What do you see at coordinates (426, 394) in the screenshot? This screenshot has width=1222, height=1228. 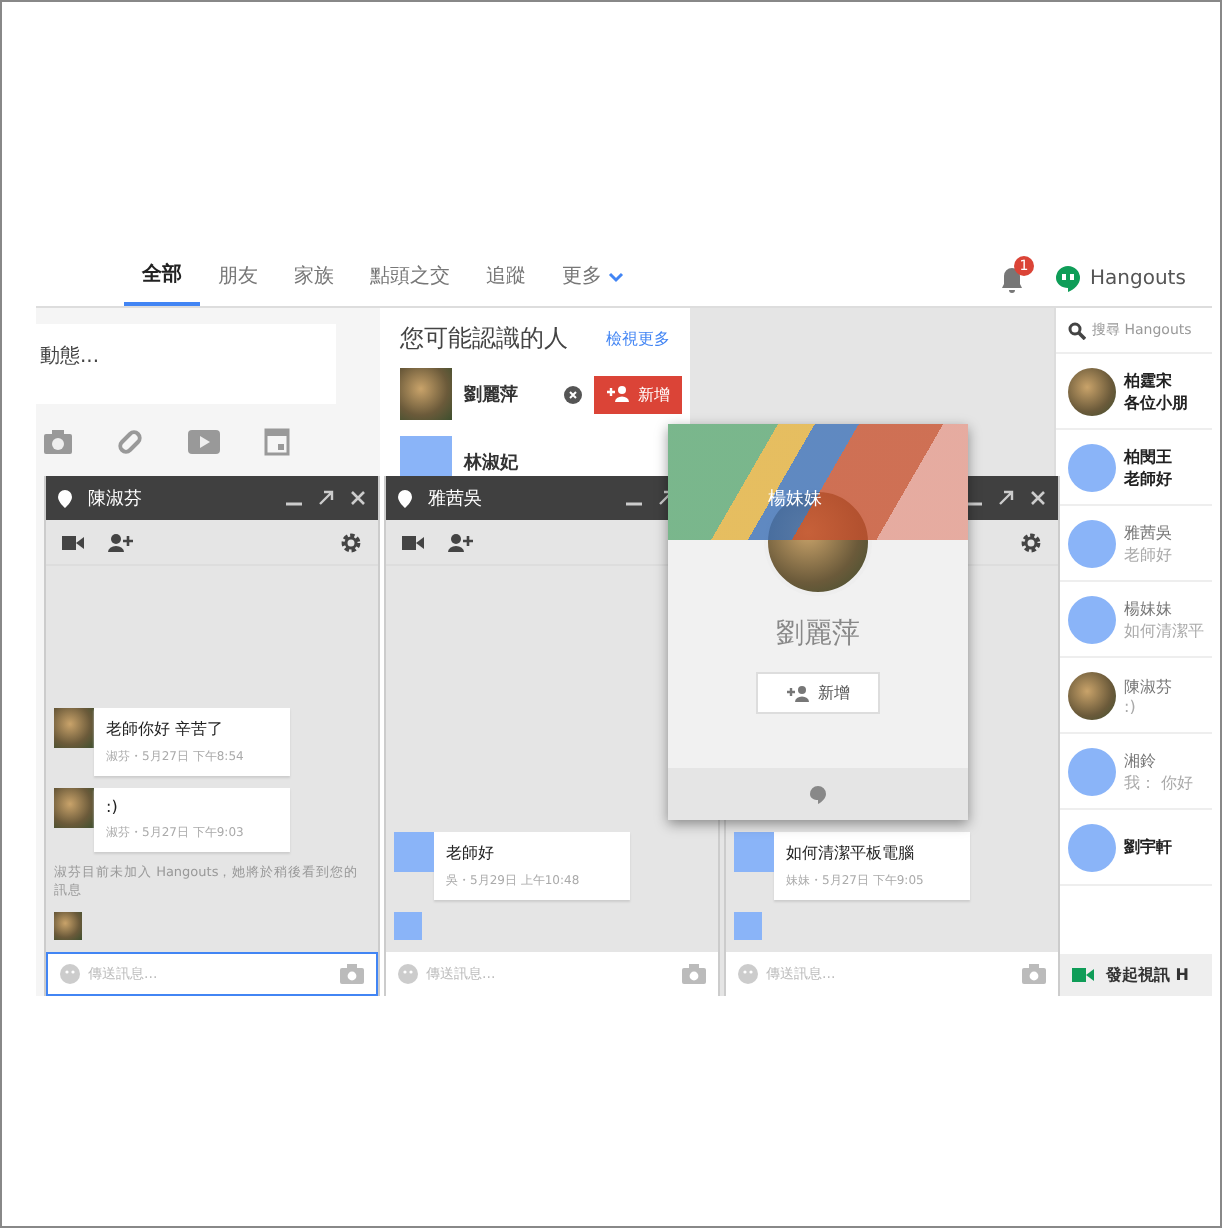 I see `avatar-photo` at bounding box center [426, 394].